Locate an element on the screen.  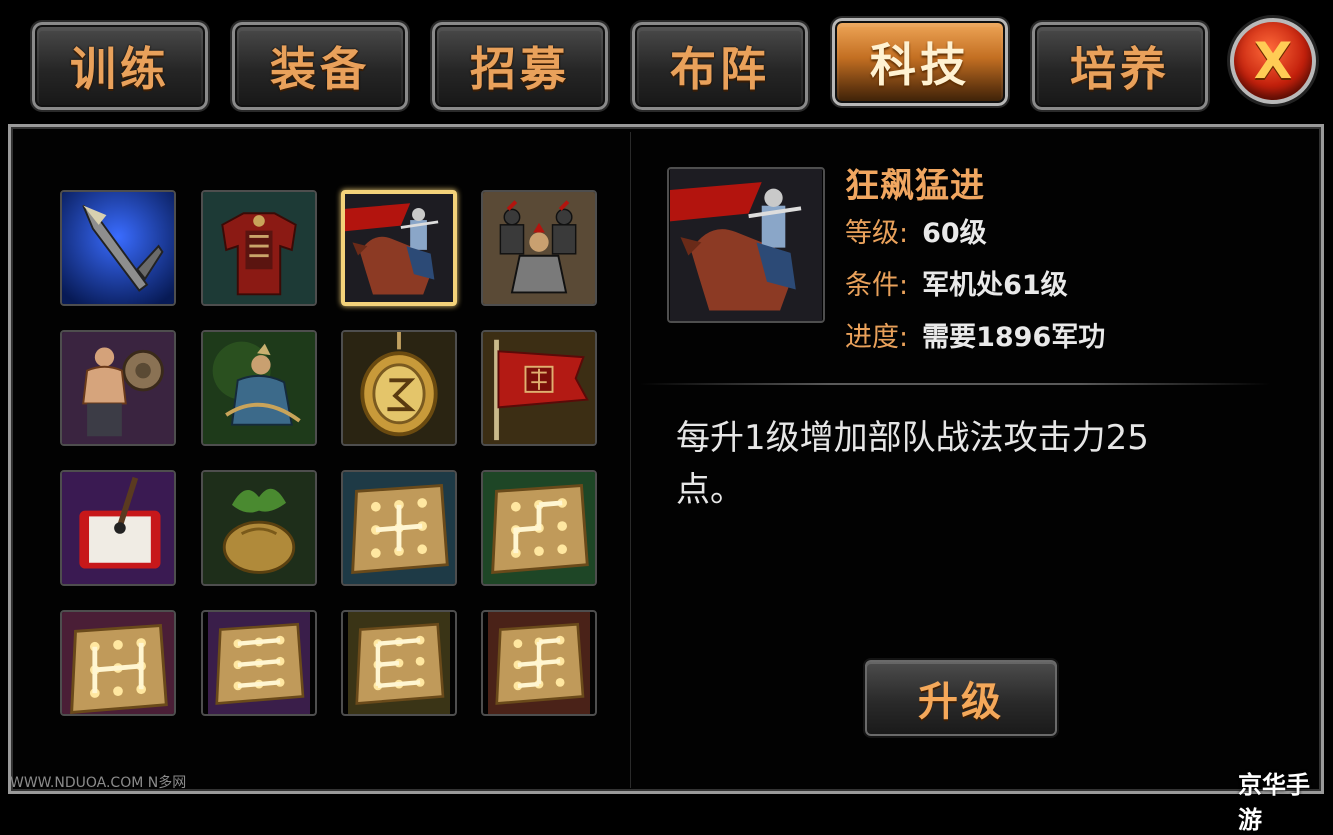
tech-cell-strongman is located at coordinates (118, 388).